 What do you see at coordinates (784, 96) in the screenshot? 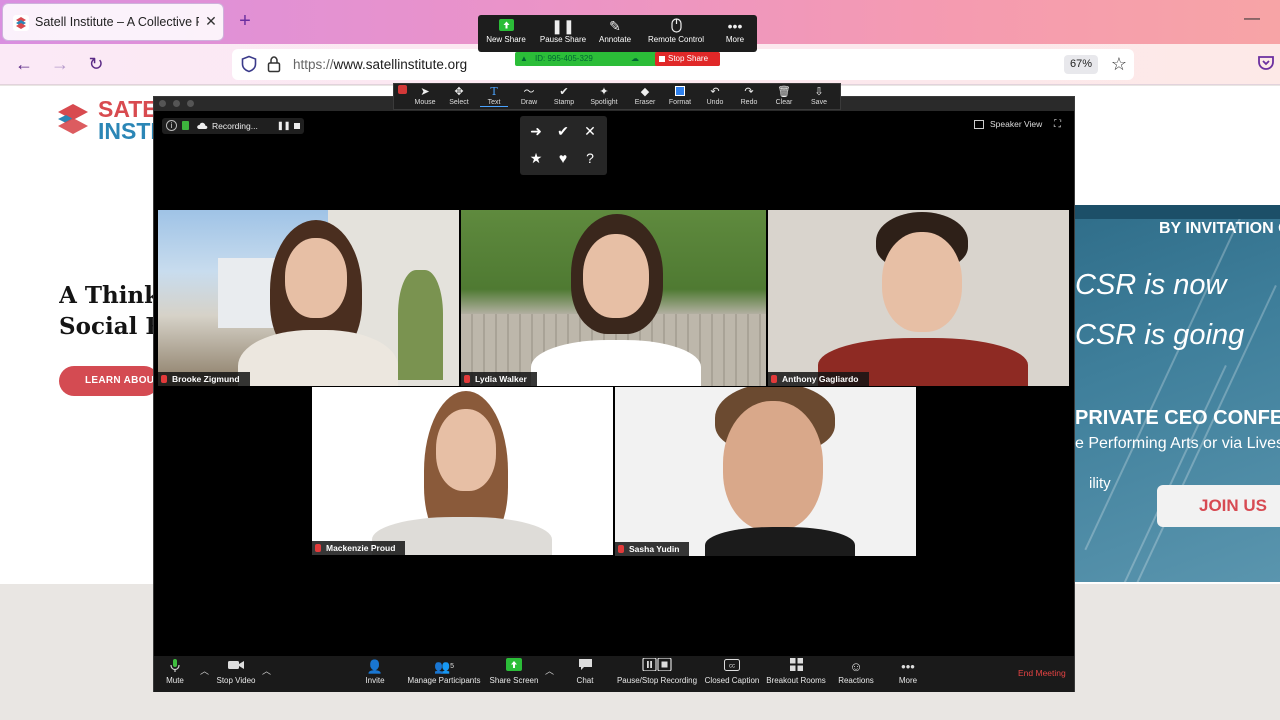
I see `annot-clear-button: 🗑 Clear` at bounding box center [784, 96].